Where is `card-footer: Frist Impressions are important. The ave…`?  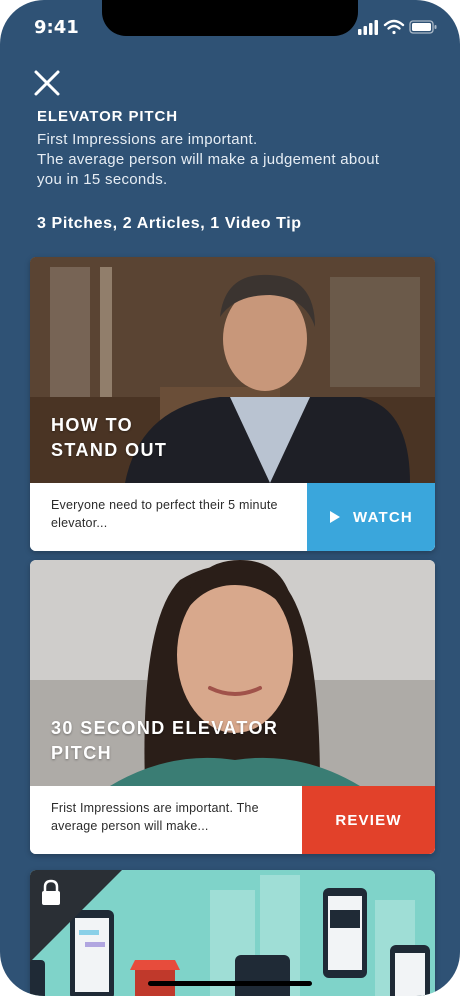
card-footer: Frist Impressions are important. The ave… is located at coordinates (232, 820).